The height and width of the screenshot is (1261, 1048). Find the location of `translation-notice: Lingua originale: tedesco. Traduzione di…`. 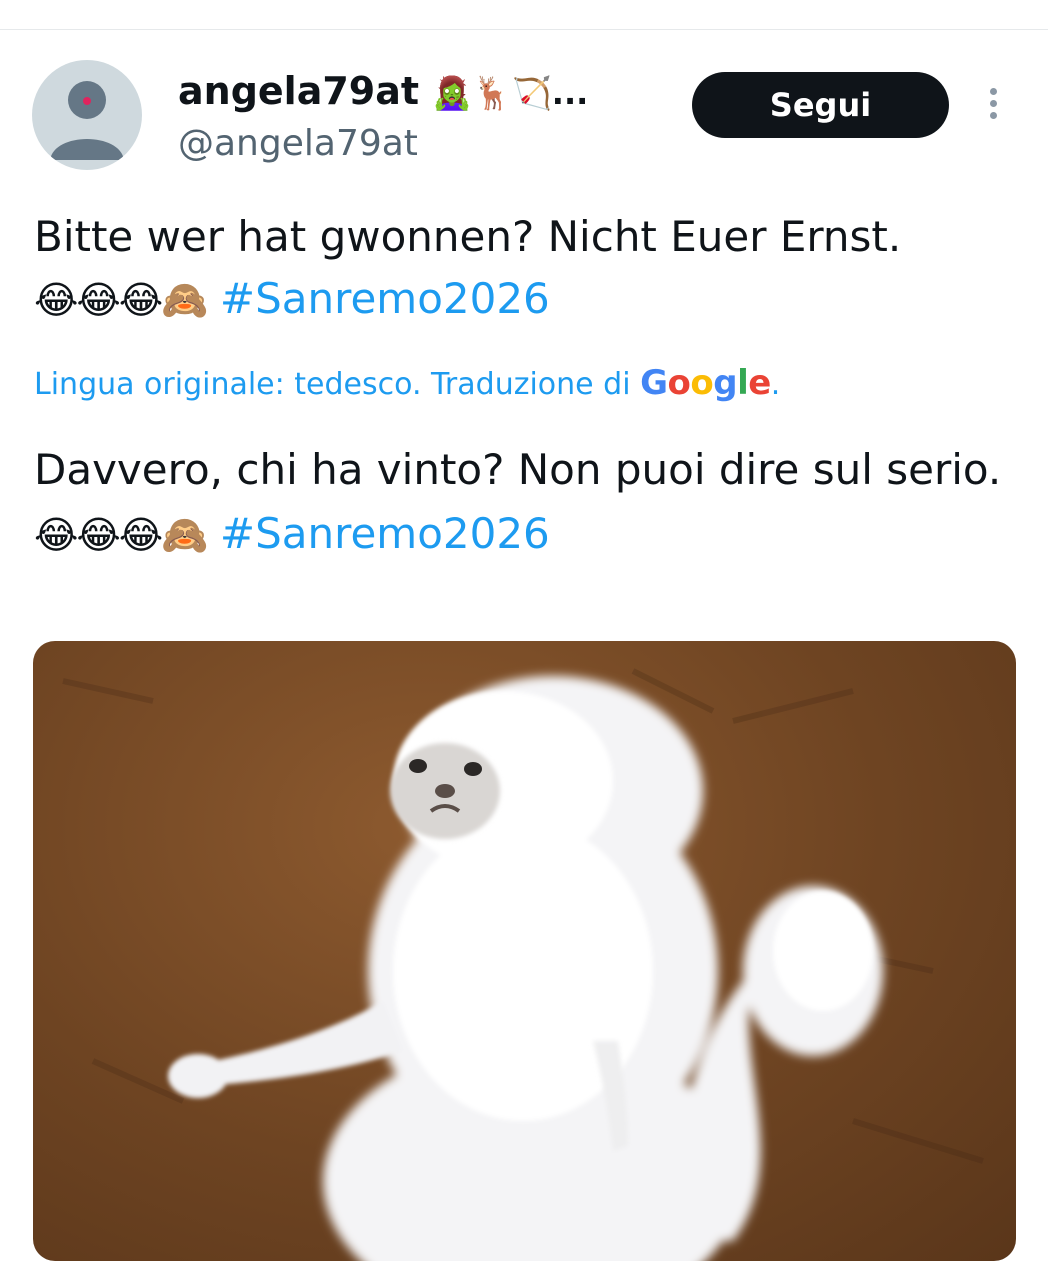

translation-notice: Lingua originale: tedesco. Traduzione di… is located at coordinates (407, 384).